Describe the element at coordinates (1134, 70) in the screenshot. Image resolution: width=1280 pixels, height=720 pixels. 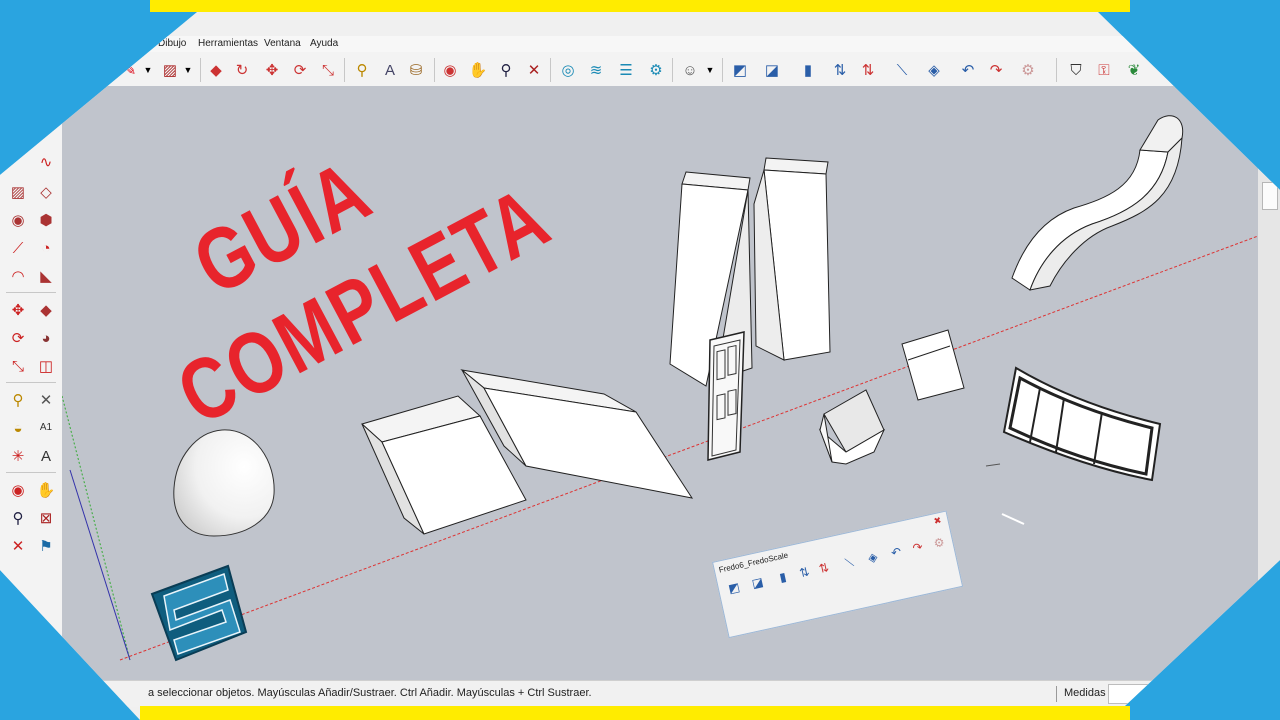
I see `leaf-icon: ❦` at that location.